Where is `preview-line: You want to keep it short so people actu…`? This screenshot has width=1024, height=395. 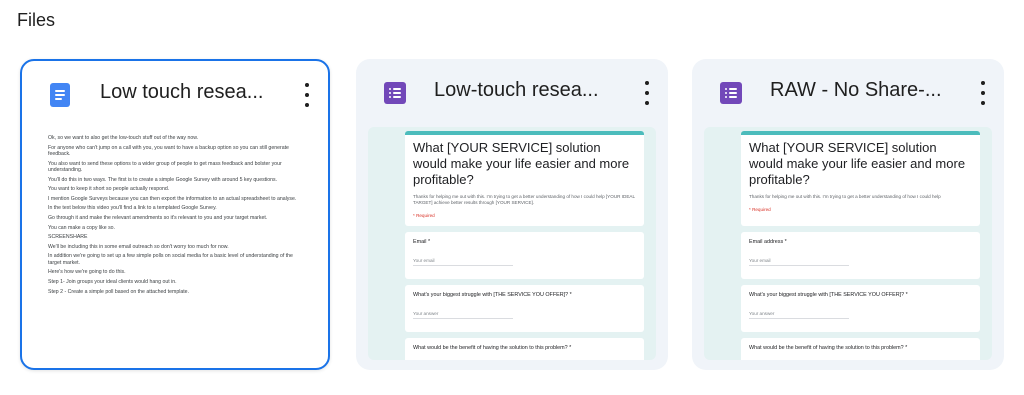
preview-line: You want to keep it short so people actu… is located at coordinates (109, 189).